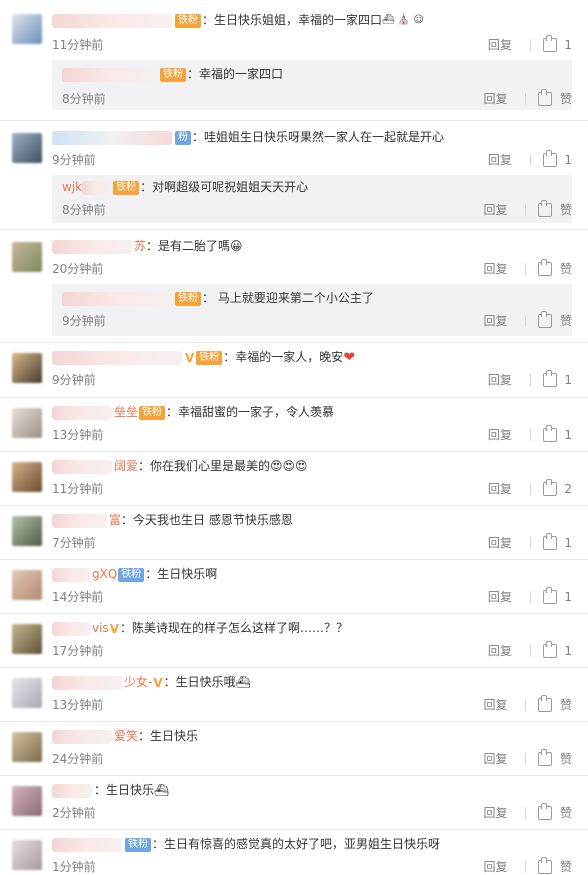 The height and width of the screenshot is (875, 588). Describe the element at coordinates (126, 736) in the screenshot. I see `user-name-tail: 爱笑` at that location.